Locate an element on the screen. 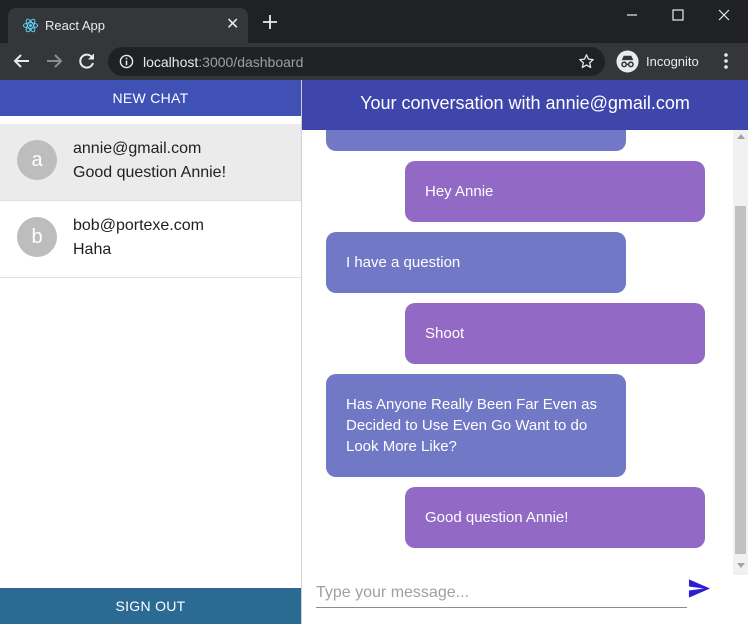  back-arrow-icon is located at coordinates (22, 61).